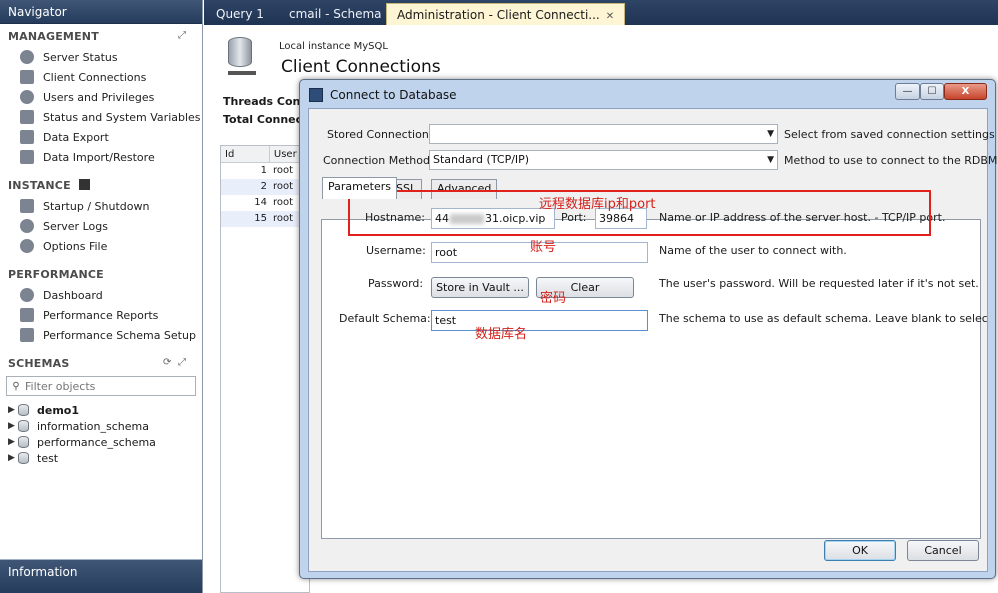 Image resolution: width=998 pixels, height=593 pixels. I want to click on nav-startup-shutdown: Startup / Shutdown, so click(84, 206).